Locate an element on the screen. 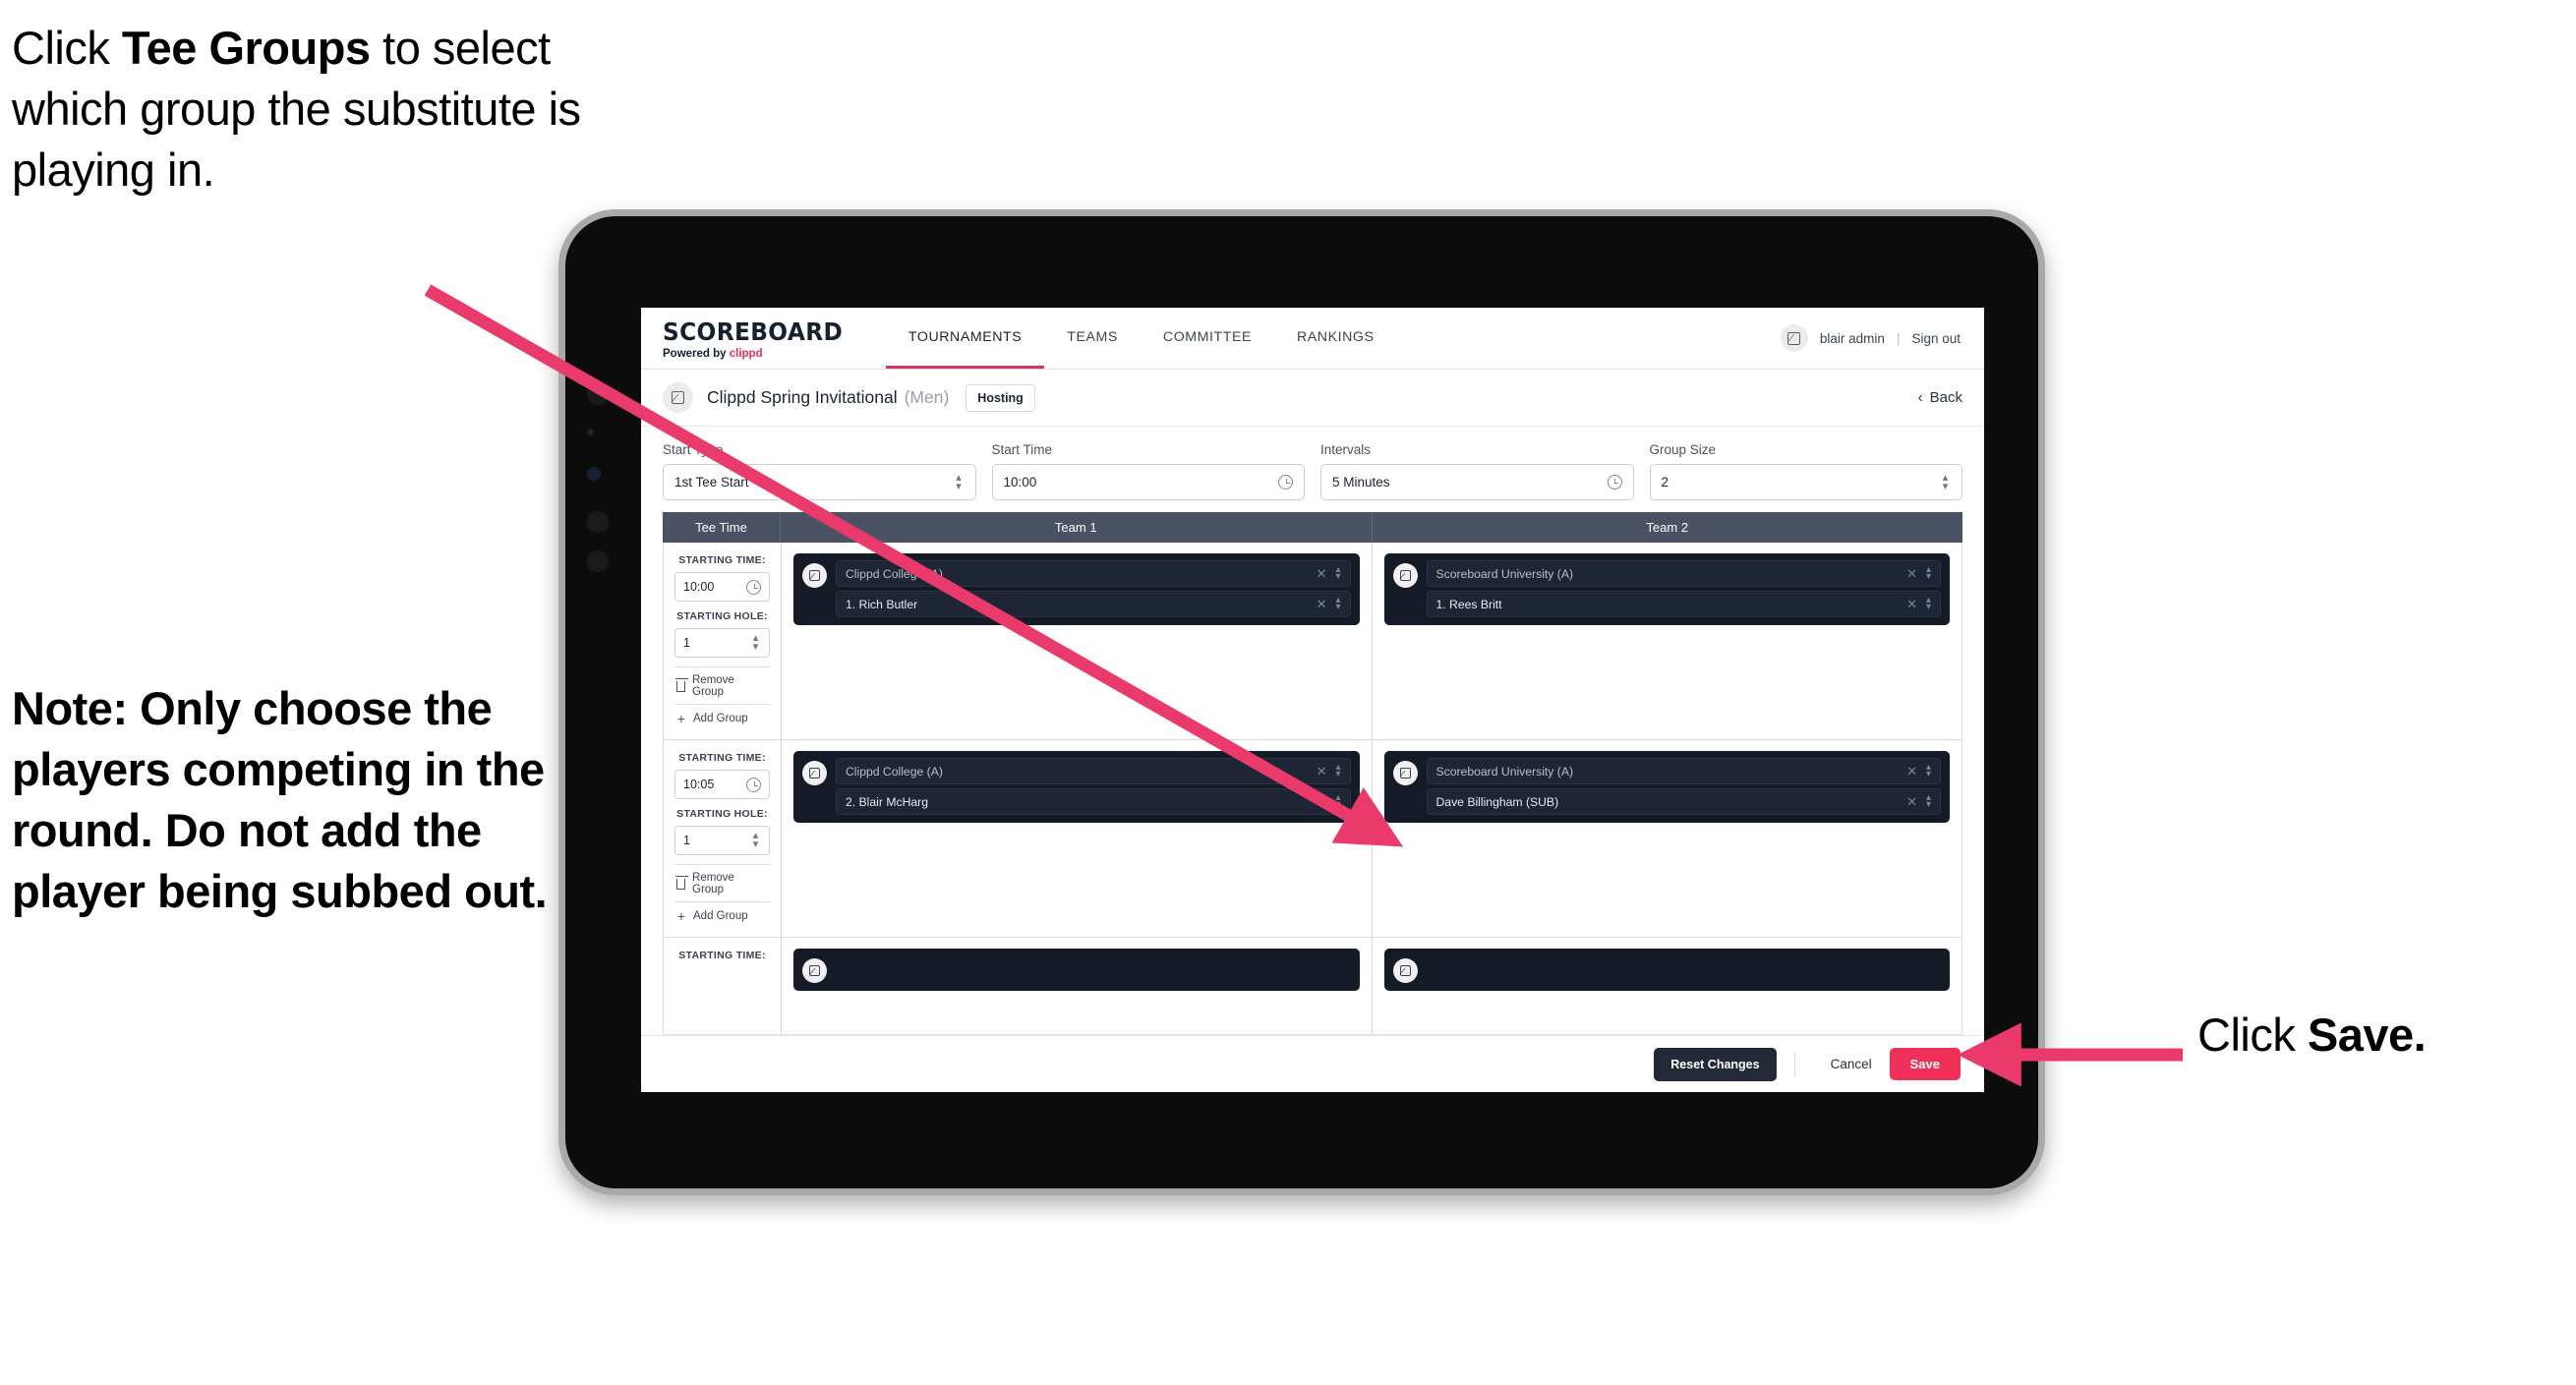 The width and height of the screenshot is (2576, 1385). column-header-team-2: Team 2 is located at coordinates (1667, 527).